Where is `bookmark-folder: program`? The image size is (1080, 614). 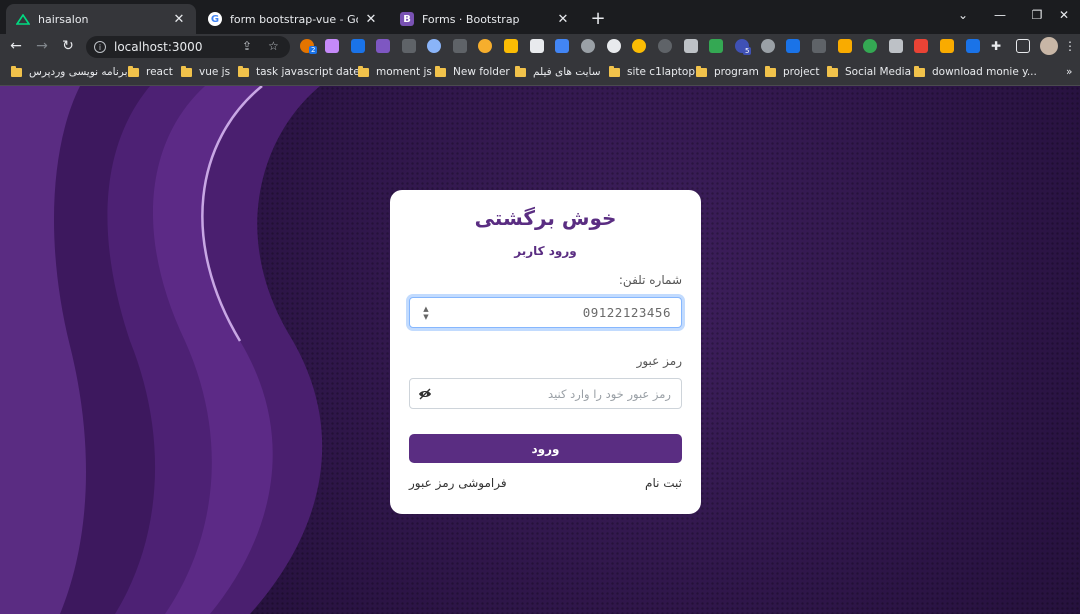
bookmark-folder: program is located at coordinates (727, 71).